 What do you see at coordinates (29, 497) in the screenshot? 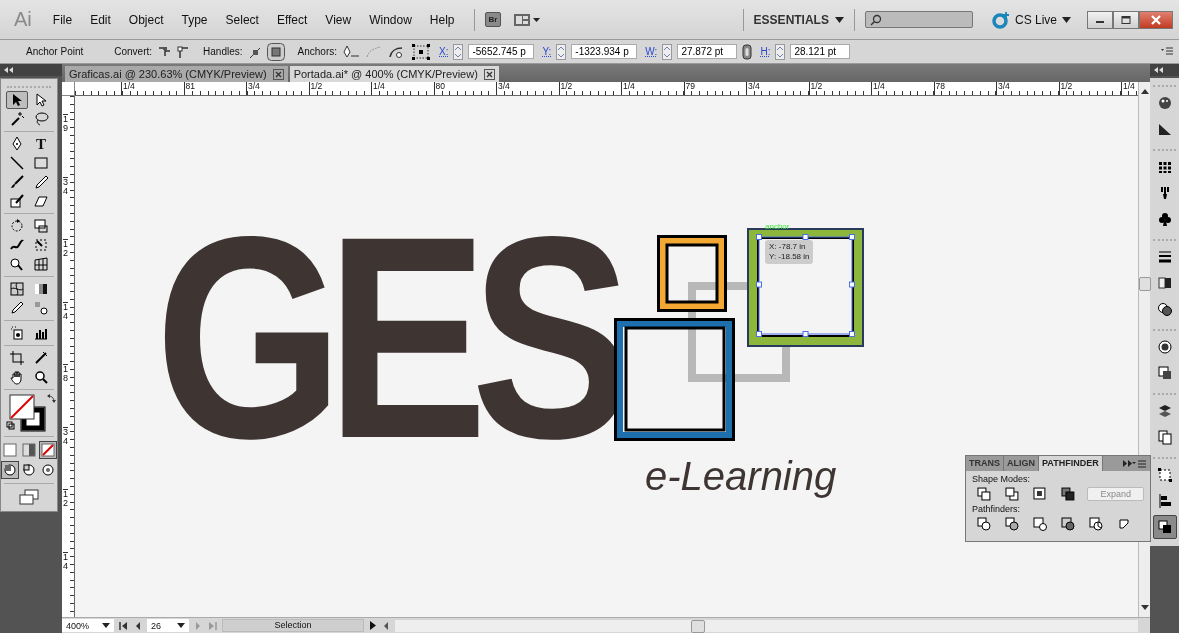
I see `screen-mode-icon` at bounding box center [29, 497].